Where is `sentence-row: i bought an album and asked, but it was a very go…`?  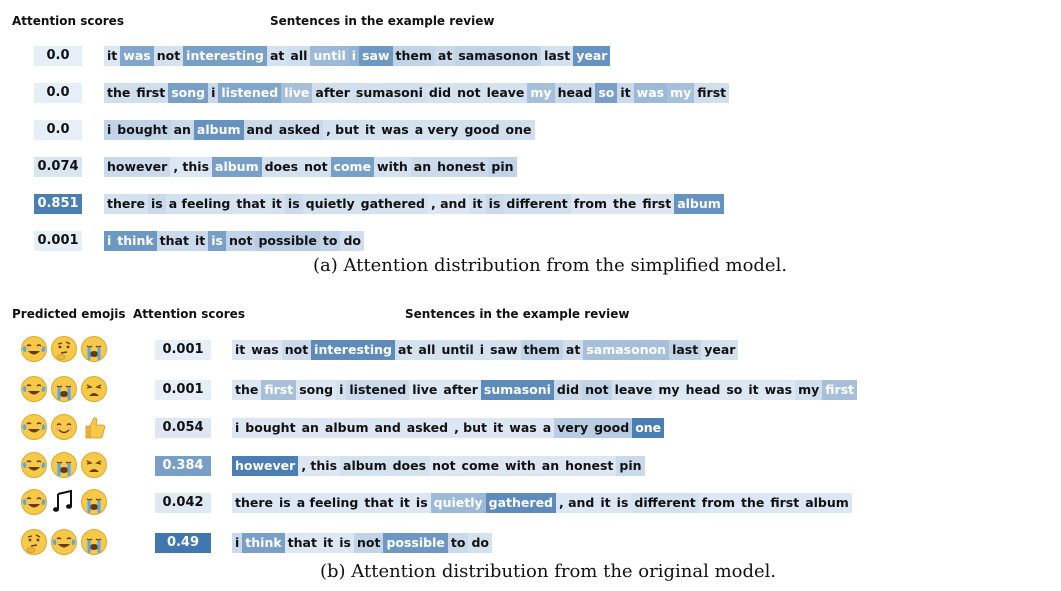 sentence-row: i bought an album and asked, but it was a very go… is located at coordinates (319, 130).